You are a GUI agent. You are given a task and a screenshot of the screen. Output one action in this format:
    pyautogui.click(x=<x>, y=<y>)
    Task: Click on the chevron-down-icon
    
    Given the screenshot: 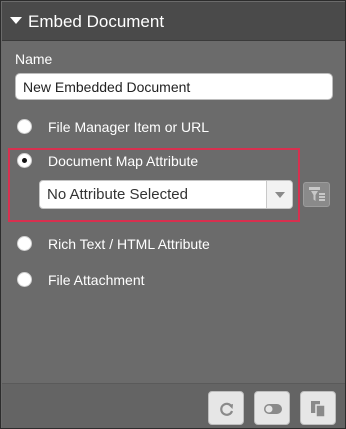 What is the action you would take?
    pyautogui.click(x=279, y=194)
    